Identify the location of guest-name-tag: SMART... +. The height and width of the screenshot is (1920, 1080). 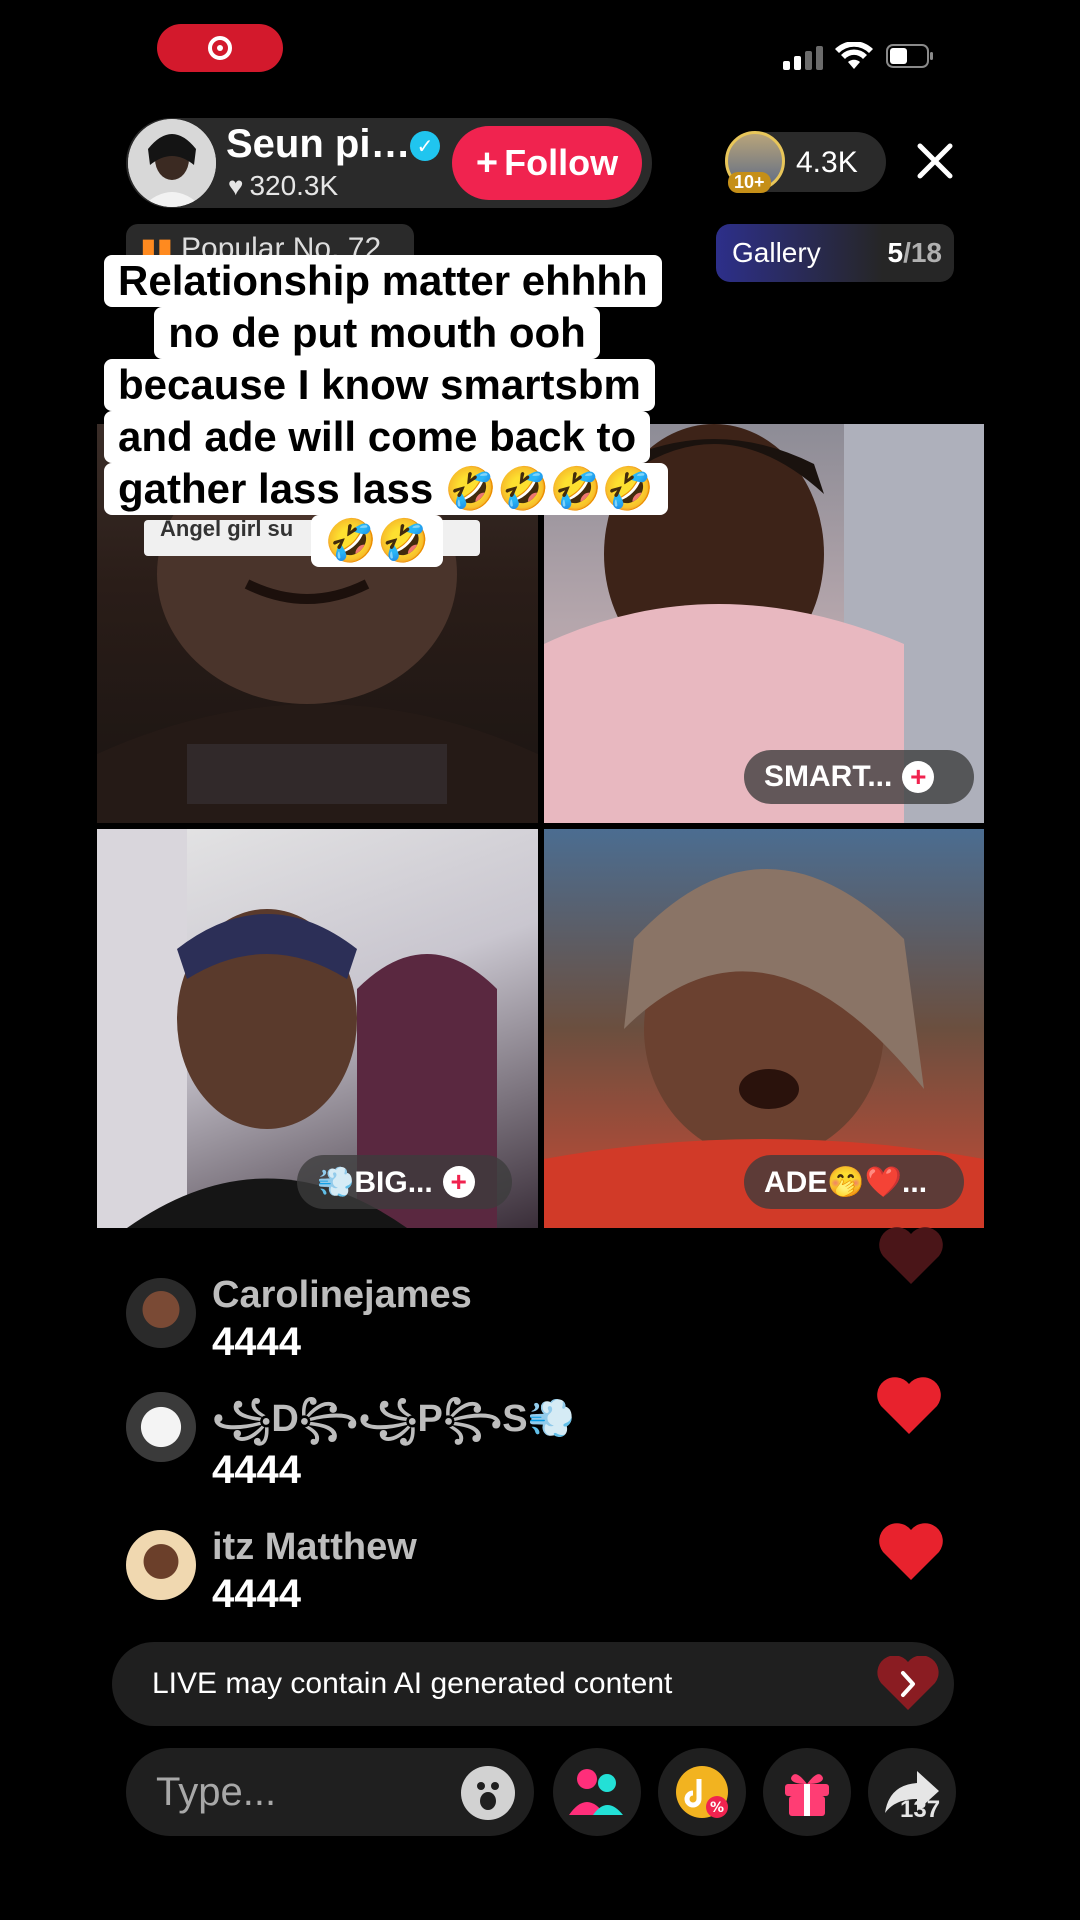
(859, 777).